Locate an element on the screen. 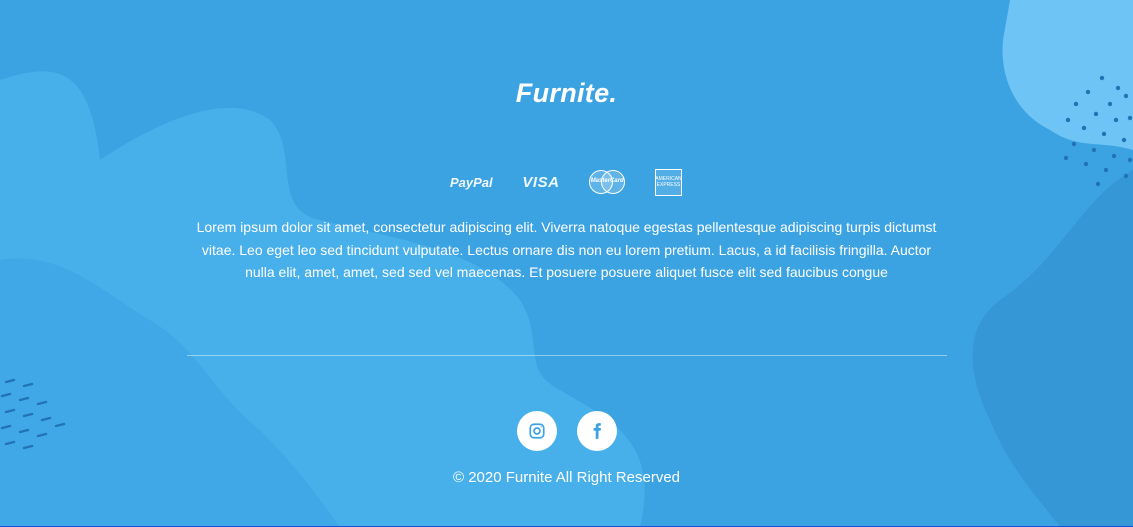 This screenshot has width=1133, height=527. instagram-button is located at coordinates (537, 431).